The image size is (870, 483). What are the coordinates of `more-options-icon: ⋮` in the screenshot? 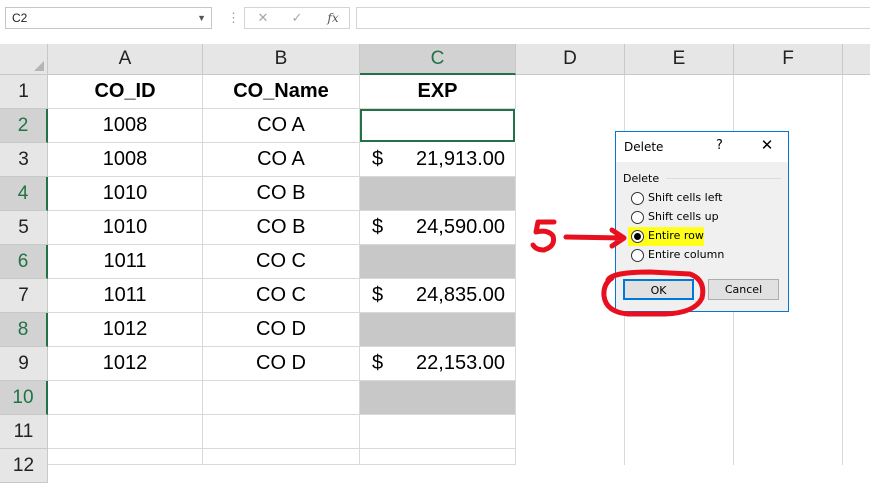 It's located at (233, 18).